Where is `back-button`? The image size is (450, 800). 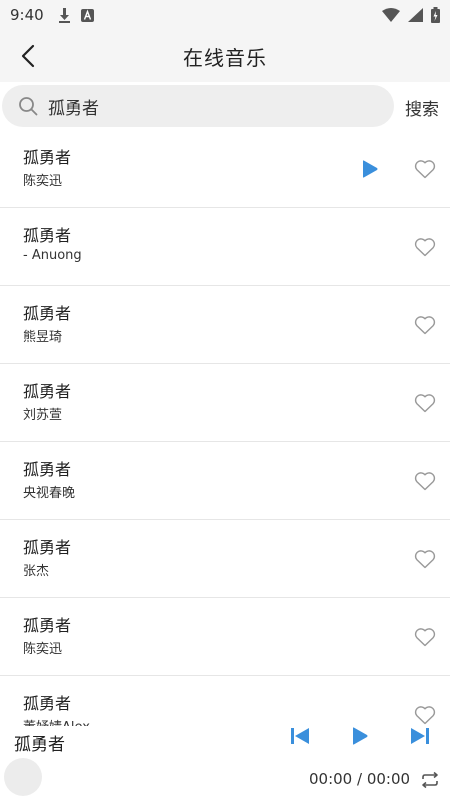
back-button is located at coordinates (28, 56).